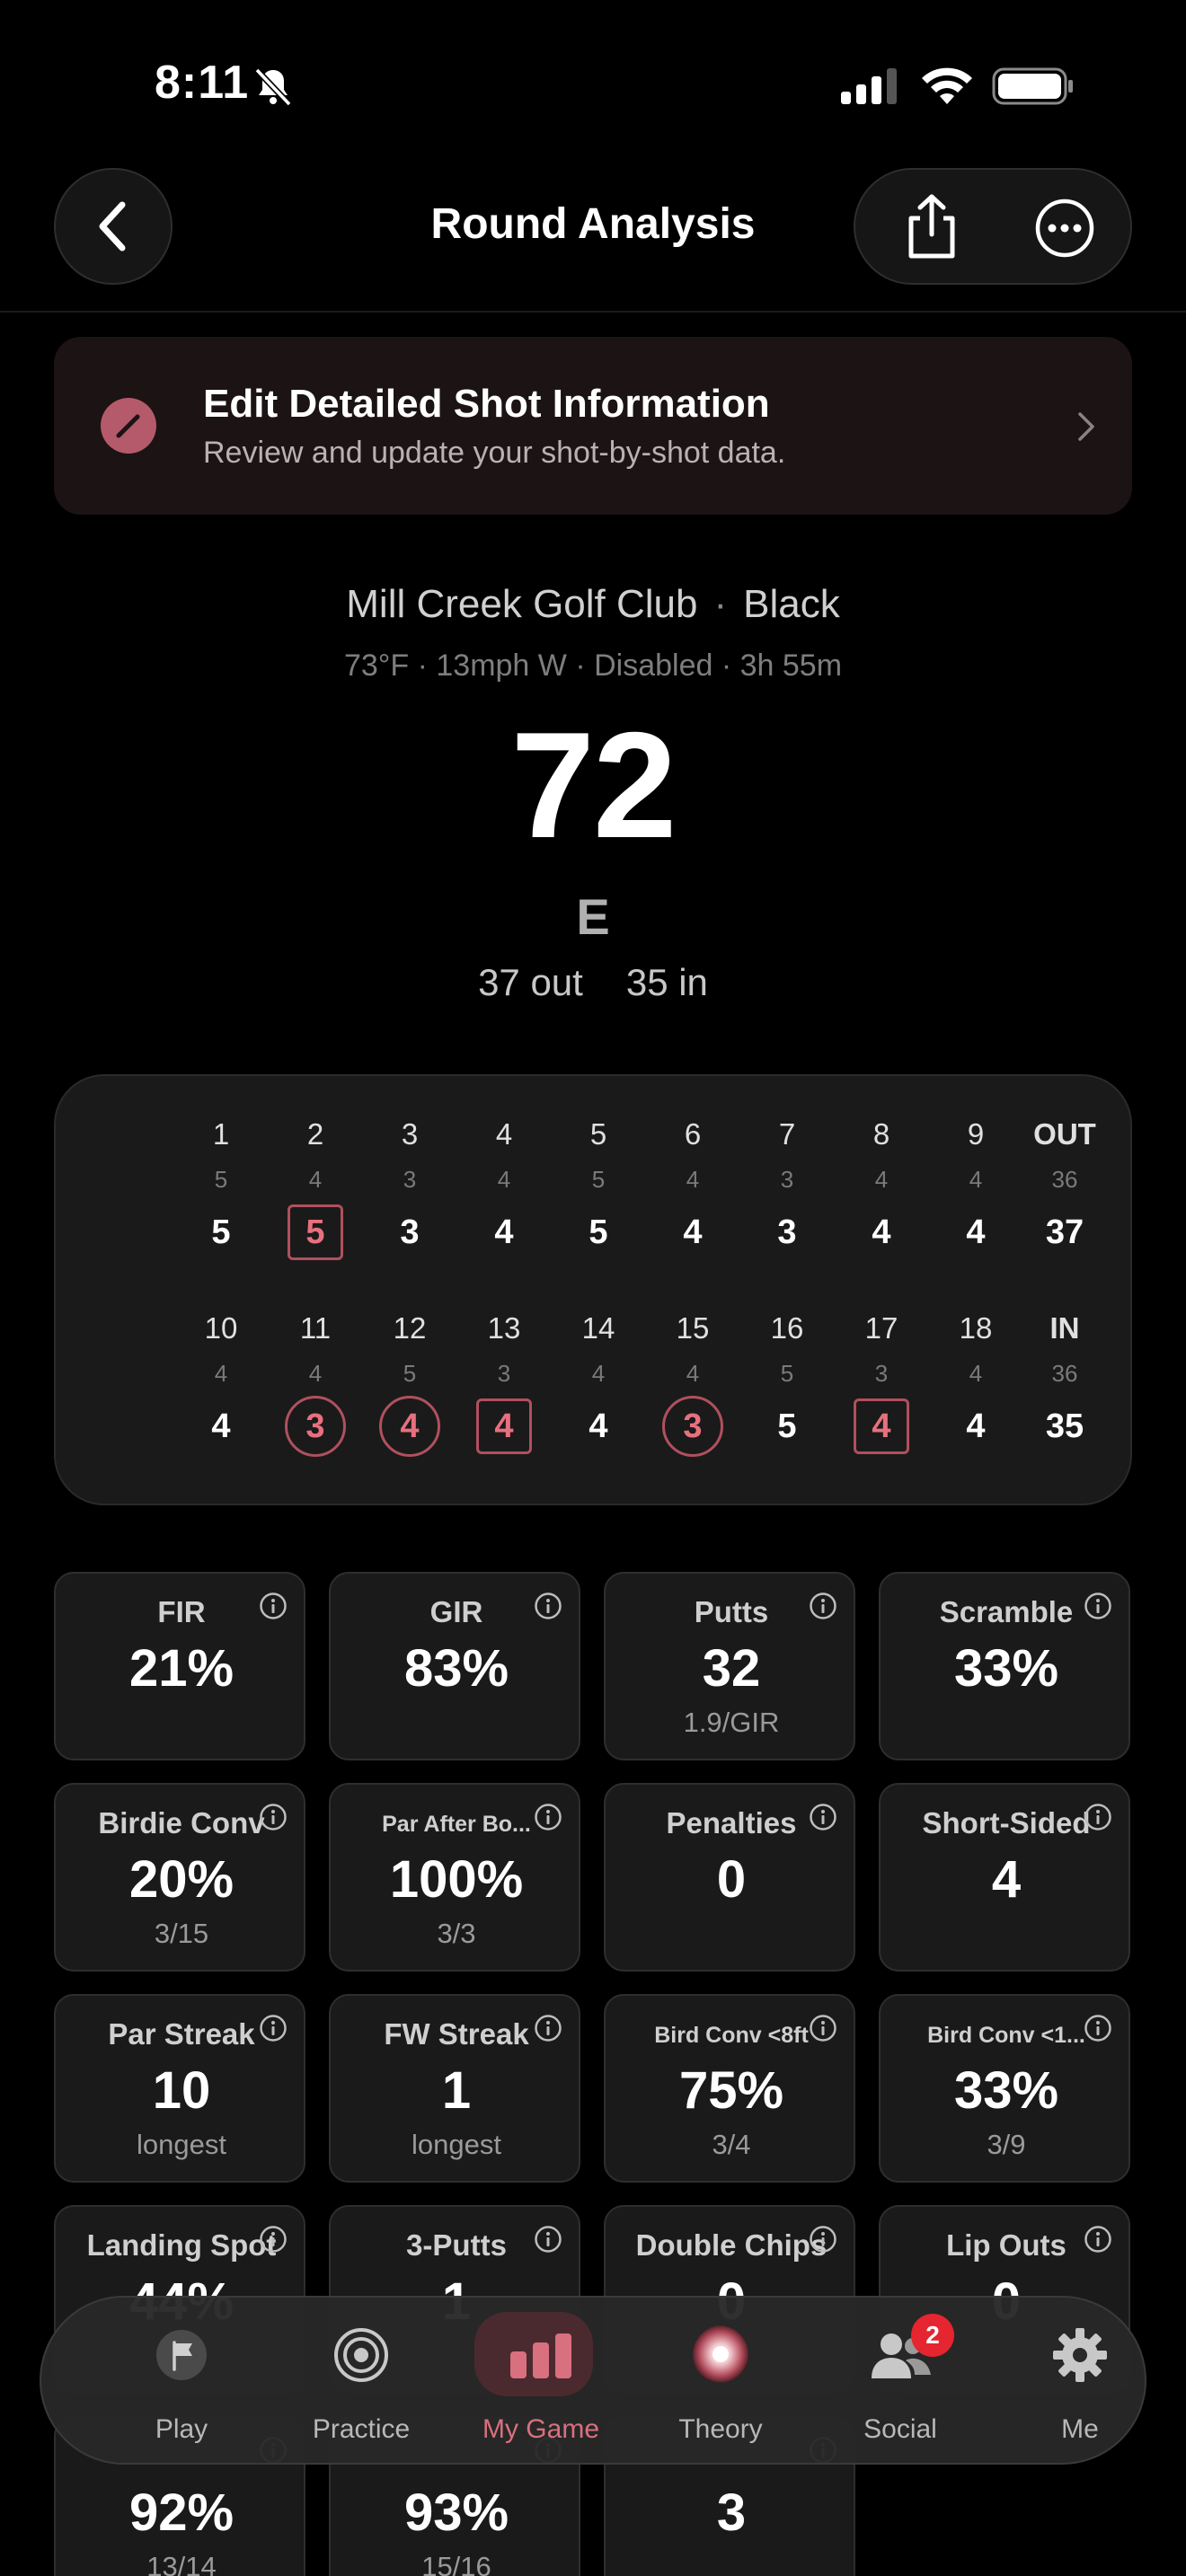 Image resolution: width=1186 pixels, height=2576 pixels. Describe the element at coordinates (932, 2335) in the screenshot. I see `notification-badge: 2` at that location.